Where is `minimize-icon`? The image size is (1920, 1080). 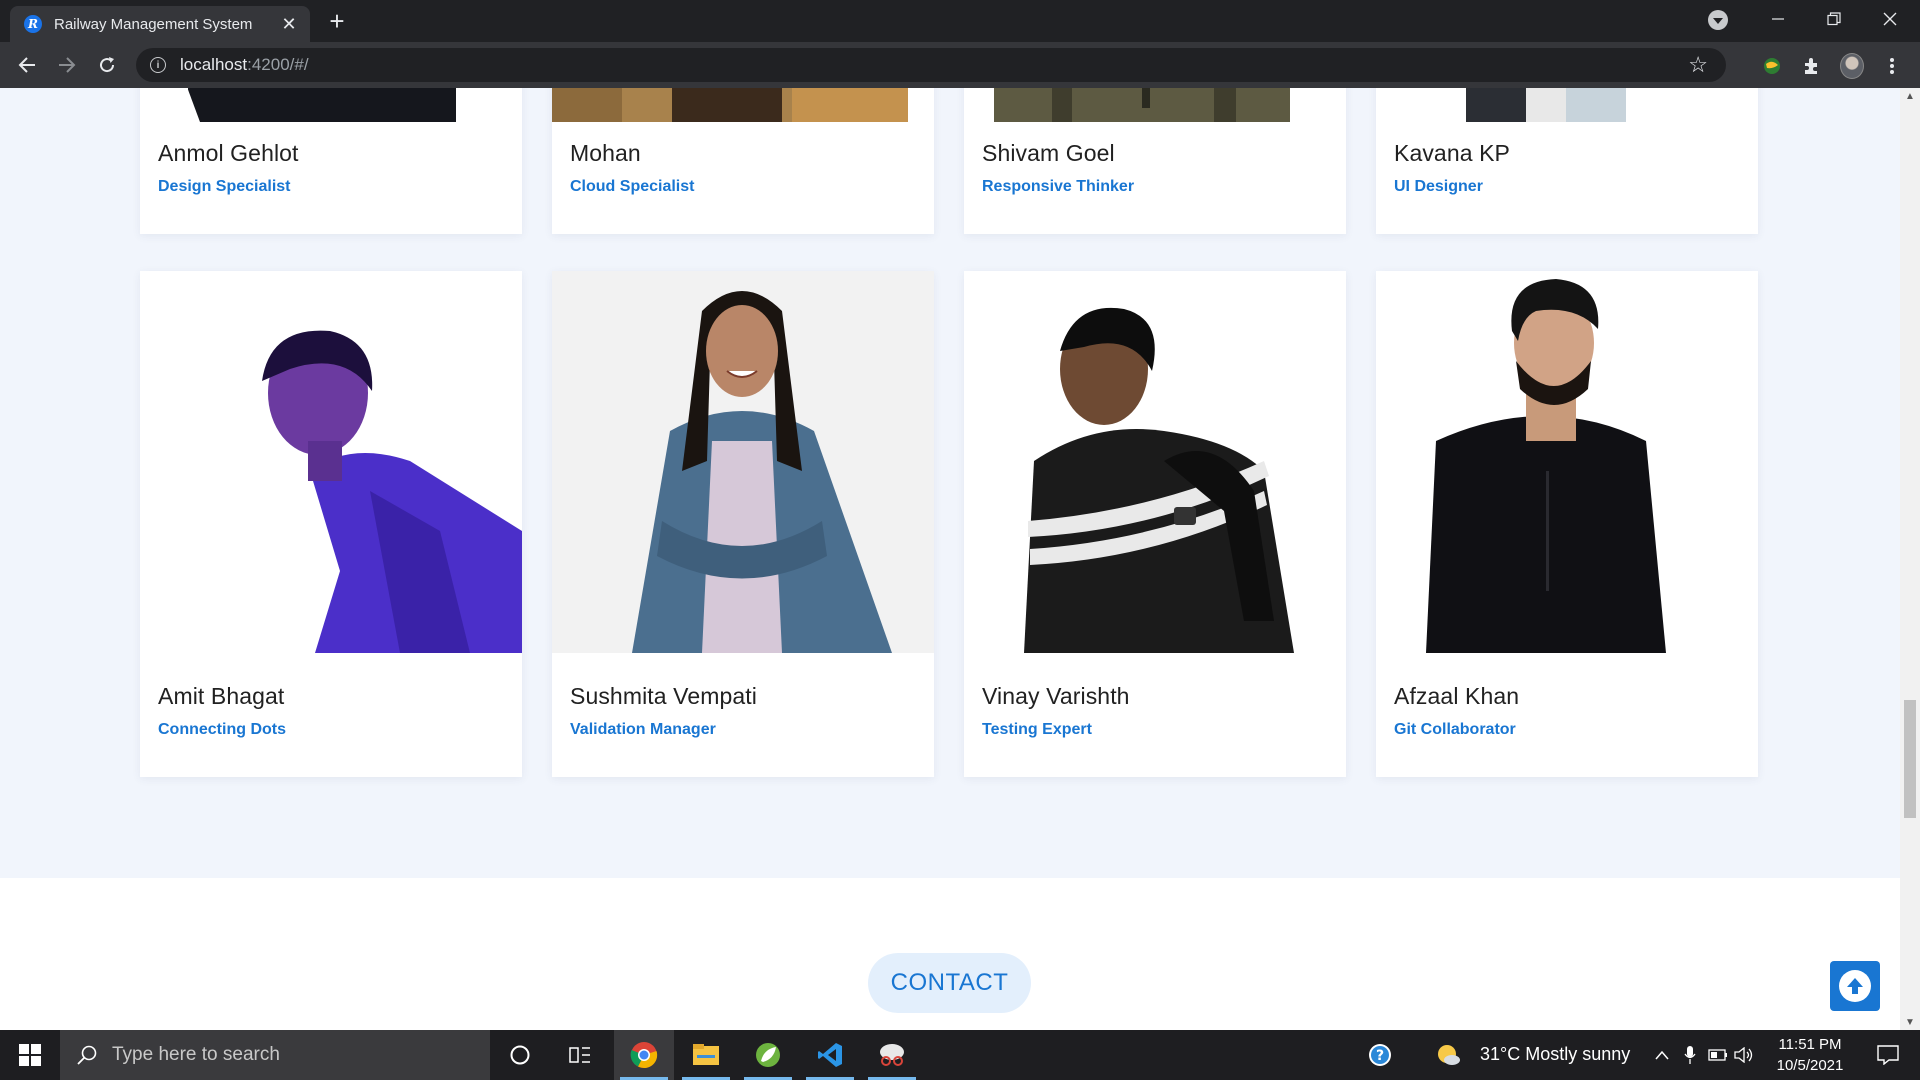
minimize-icon is located at coordinates (1778, 19).